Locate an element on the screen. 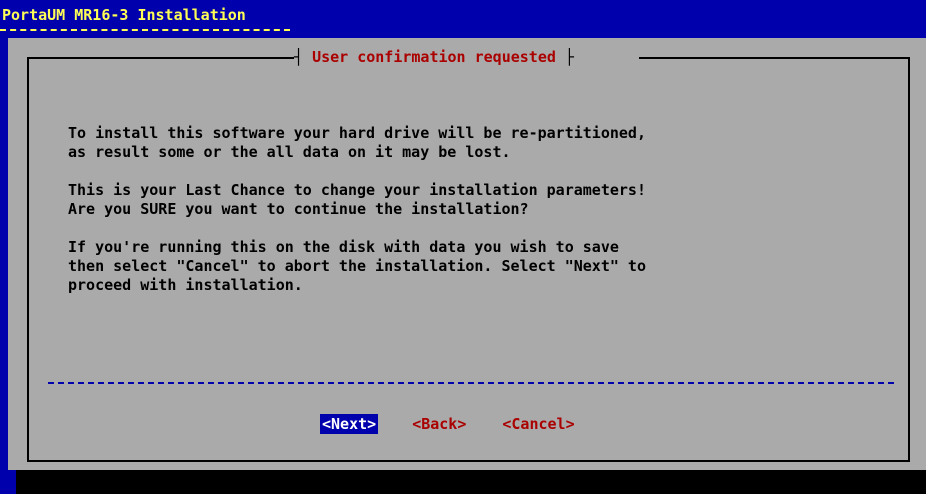 This screenshot has width=926, height=494. dialog-shadow-bottom is located at coordinates (471, 482).